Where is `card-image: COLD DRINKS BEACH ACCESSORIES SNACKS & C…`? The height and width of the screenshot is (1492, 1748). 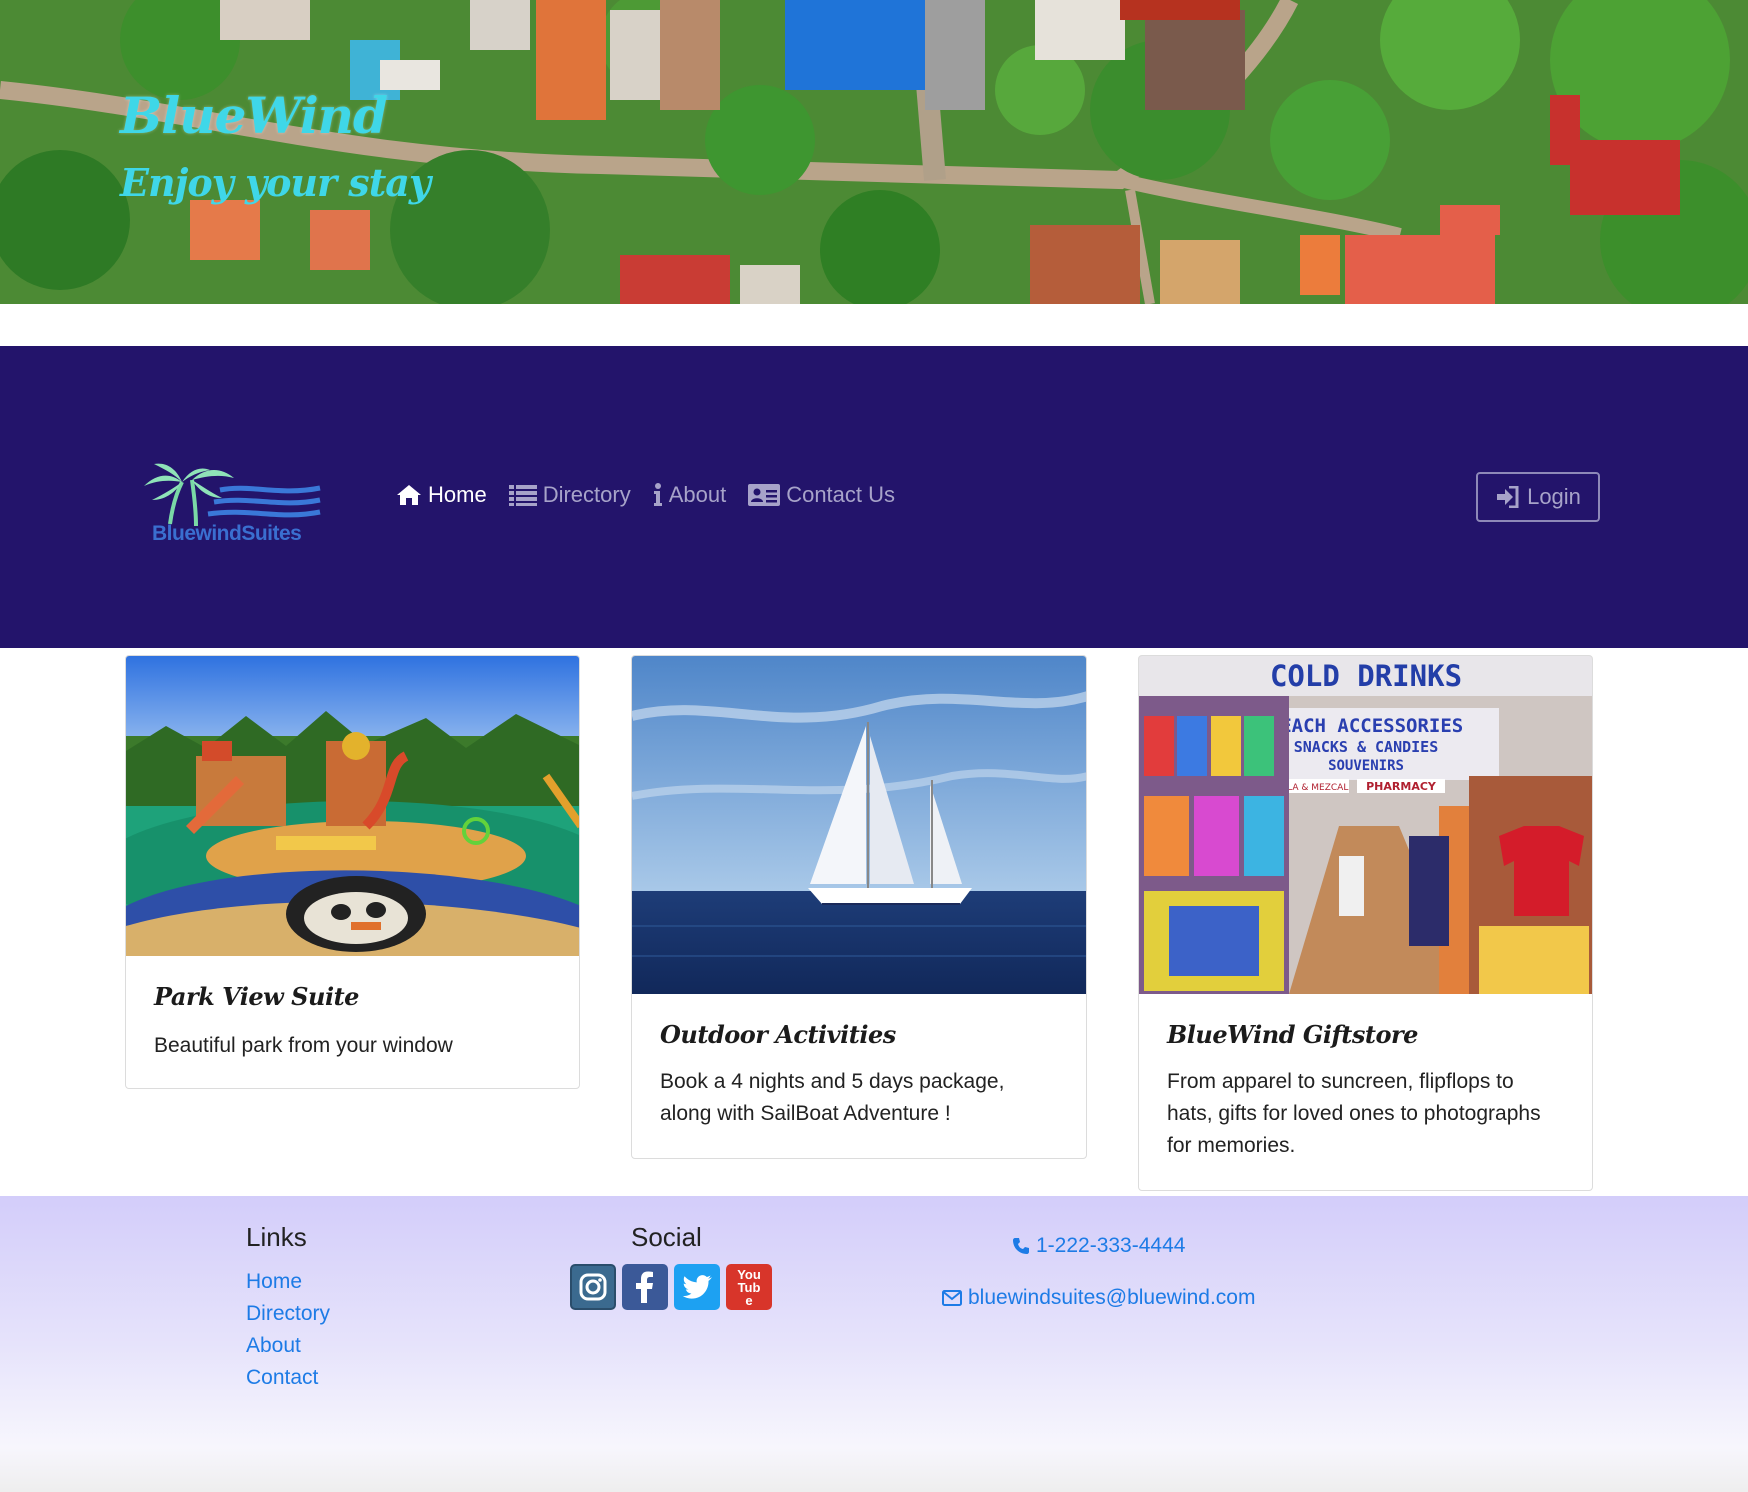 card-image: COLD DRINKS BEACH ACCESSORIES SNACKS & C… is located at coordinates (1365, 825).